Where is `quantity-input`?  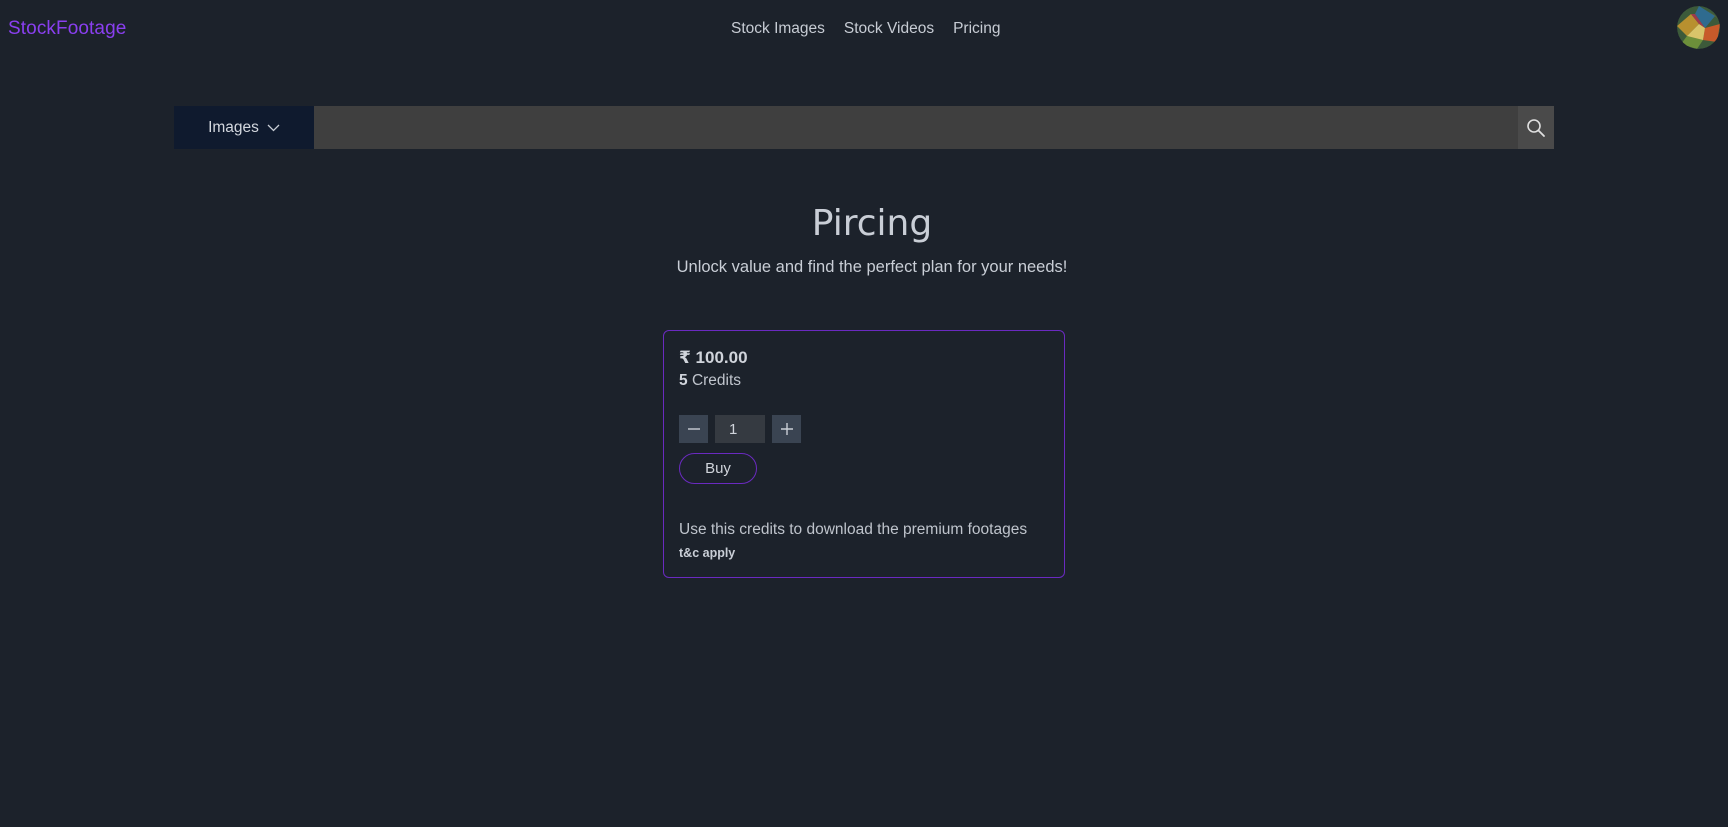
quantity-input is located at coordinates (740, 429).